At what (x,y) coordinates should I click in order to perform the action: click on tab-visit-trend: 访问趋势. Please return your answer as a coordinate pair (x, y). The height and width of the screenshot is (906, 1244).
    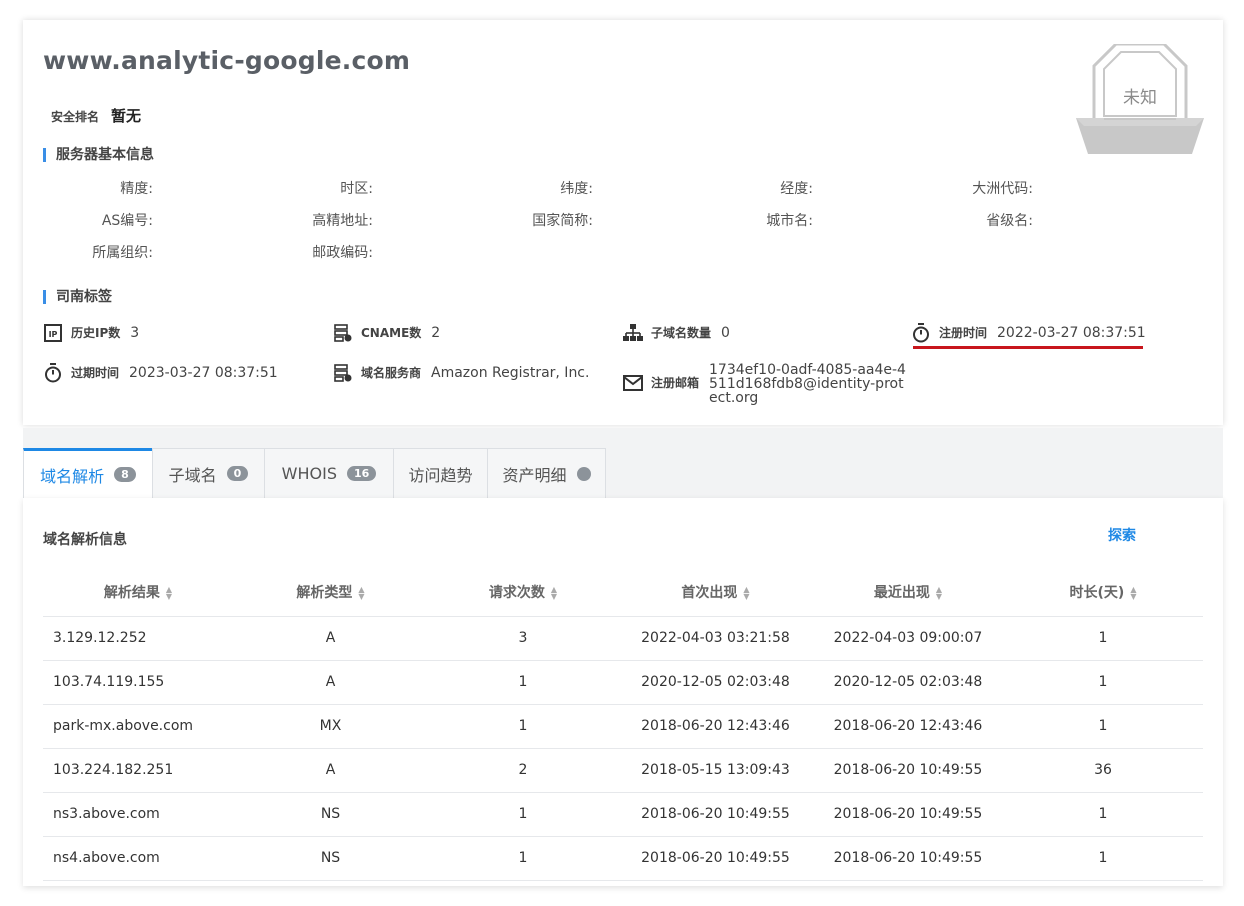
    Looking at the image, I should click on (440, 473).